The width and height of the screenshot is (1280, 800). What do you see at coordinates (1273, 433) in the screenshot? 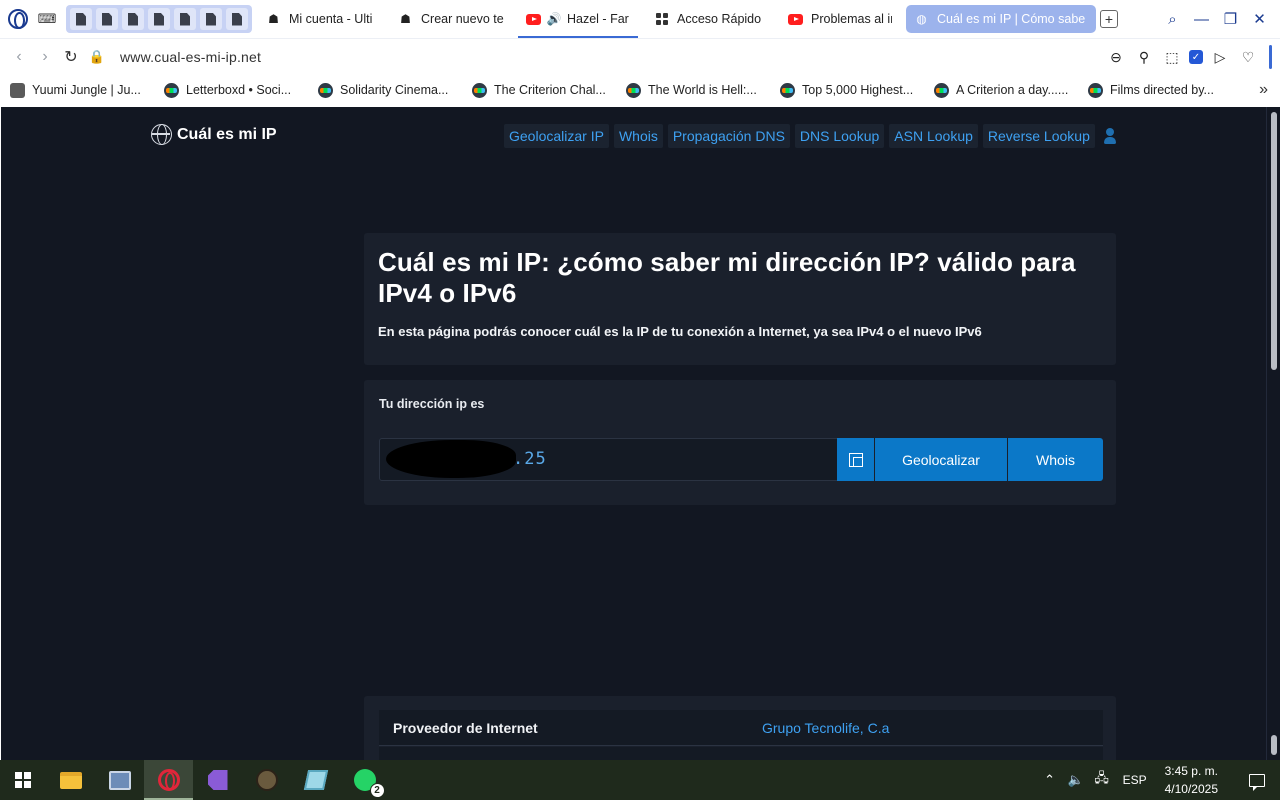
I see `page-scrollbar` at bounding box center [1273, 433].